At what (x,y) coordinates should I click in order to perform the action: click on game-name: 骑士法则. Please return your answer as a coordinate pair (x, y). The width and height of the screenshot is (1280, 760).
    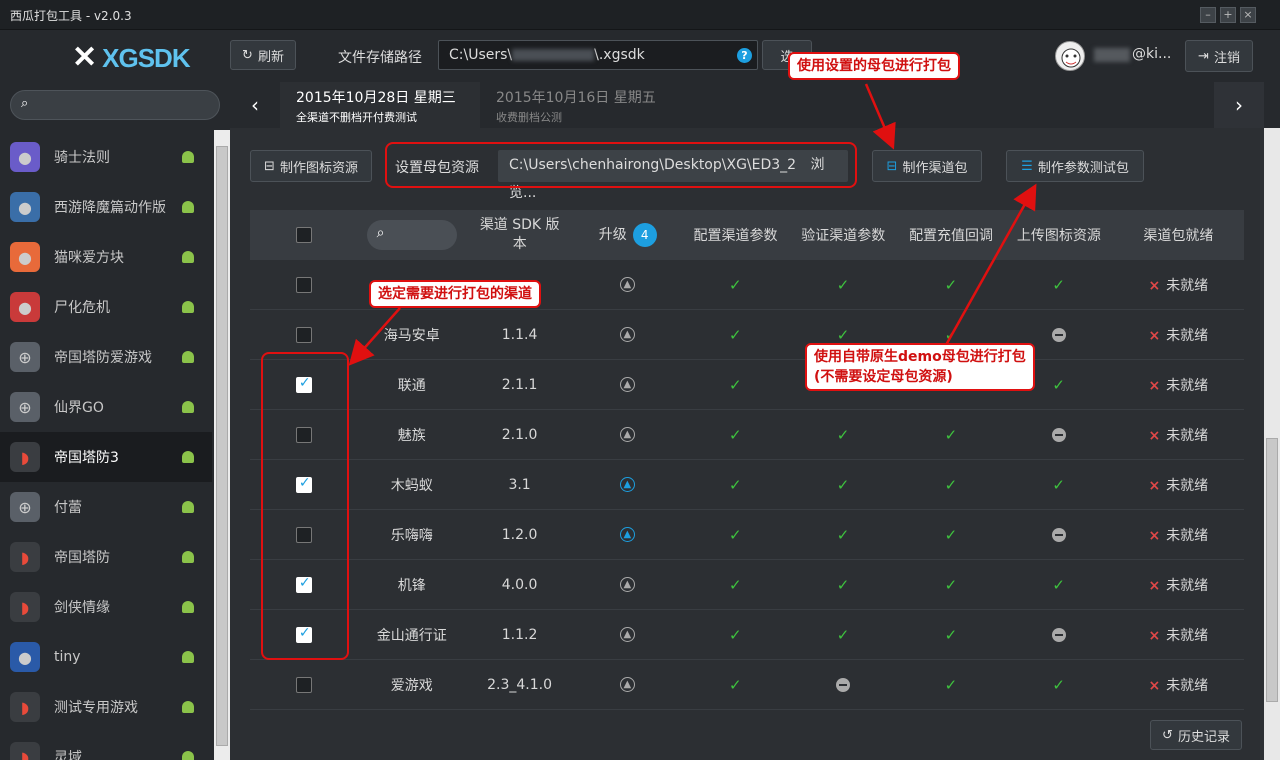
    Looking at the image, I should click on (82, 158).